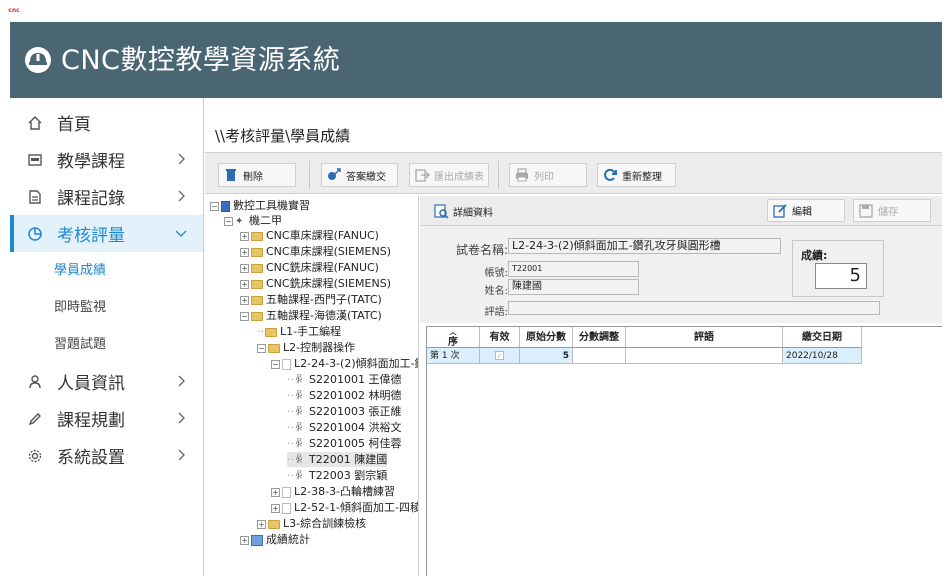 This screenshot has width=952, height=576. What do you see at coordinates (822, 356) in the screenshot?
I see `cell-submit-date: 2022/10/28` at bounding box center [822, 356].